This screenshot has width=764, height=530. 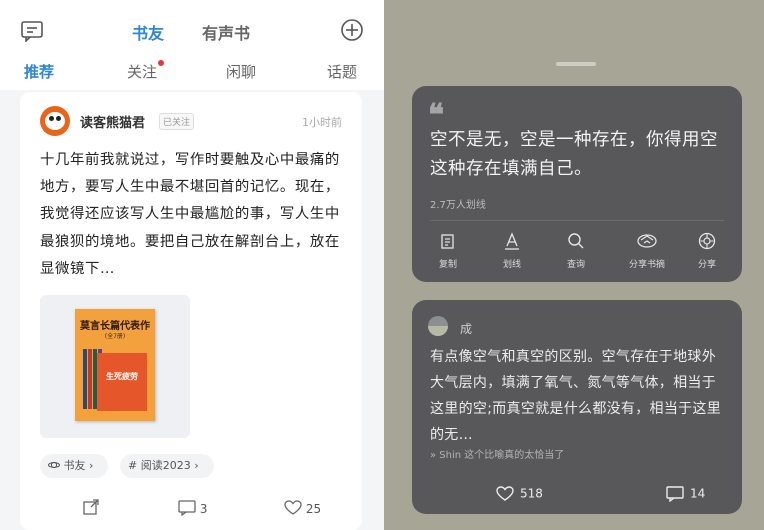 I want to click on post-username: 读客熊猫君, so click(x=112, y=121).